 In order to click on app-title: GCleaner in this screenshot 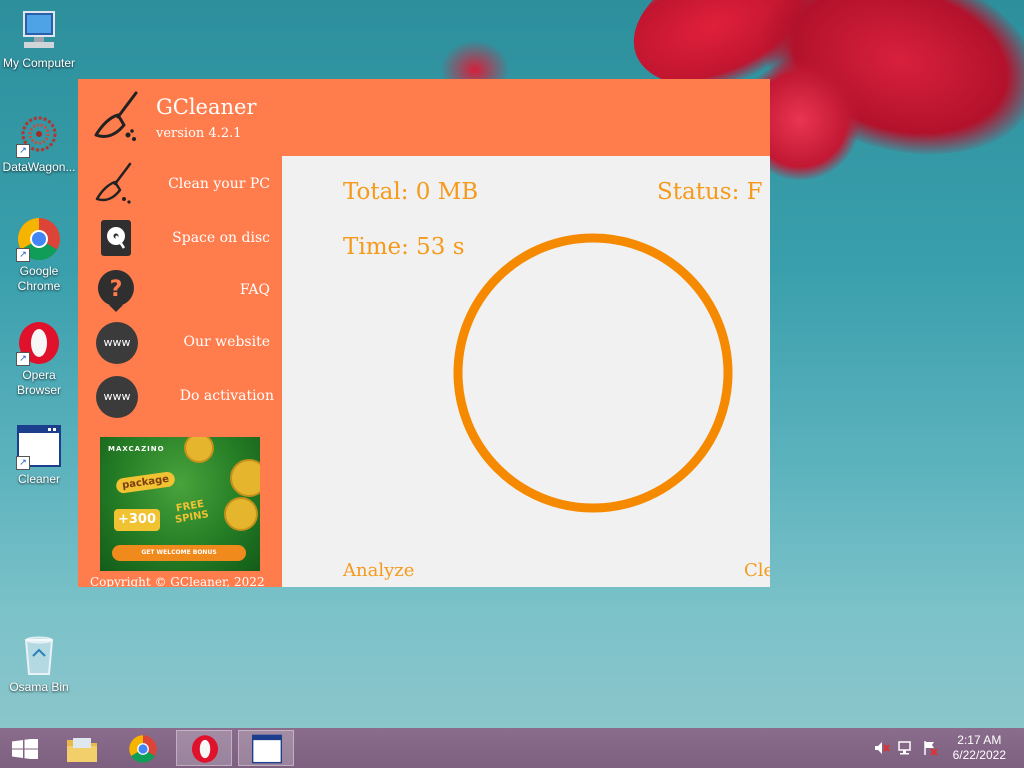, I will do `click(206, 107)`.